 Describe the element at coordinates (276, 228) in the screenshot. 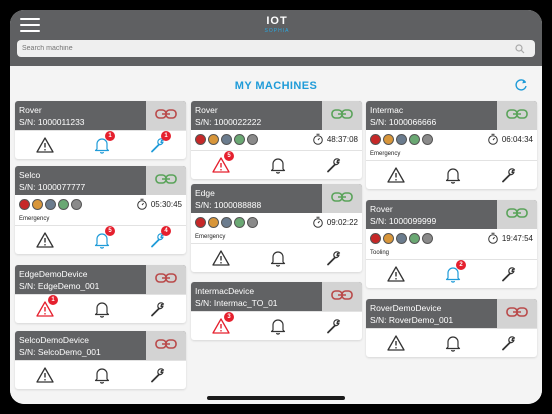

I see `machine-card: Edge S/N: 1000088888 09:02:22 Emergency` at that location.